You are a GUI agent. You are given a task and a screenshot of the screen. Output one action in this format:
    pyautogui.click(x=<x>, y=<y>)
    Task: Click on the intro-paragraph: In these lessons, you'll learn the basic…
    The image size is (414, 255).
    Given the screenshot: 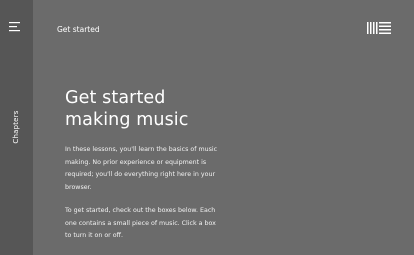 What is the action you would take?
    pyautogui.click(x=141, y=168)
    